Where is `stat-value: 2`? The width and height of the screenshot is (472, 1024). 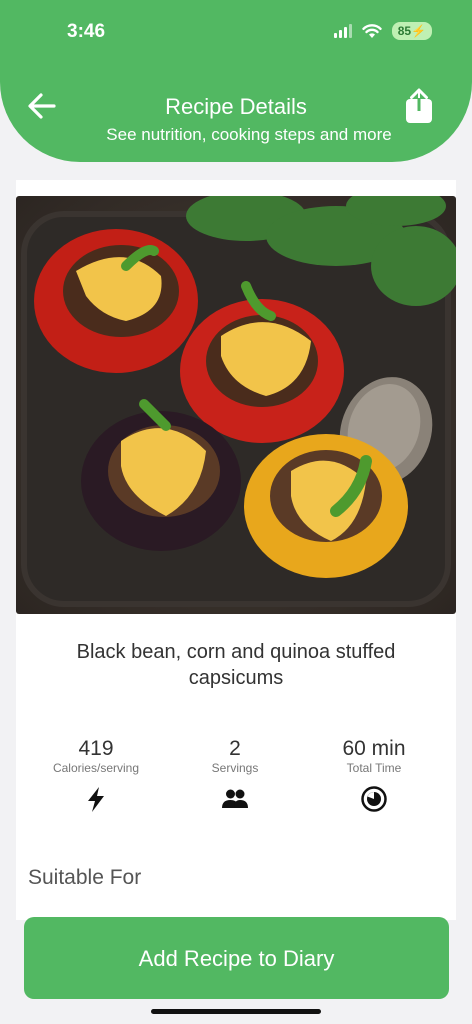 stat-value: 2 is located at coordinates (235, 748).